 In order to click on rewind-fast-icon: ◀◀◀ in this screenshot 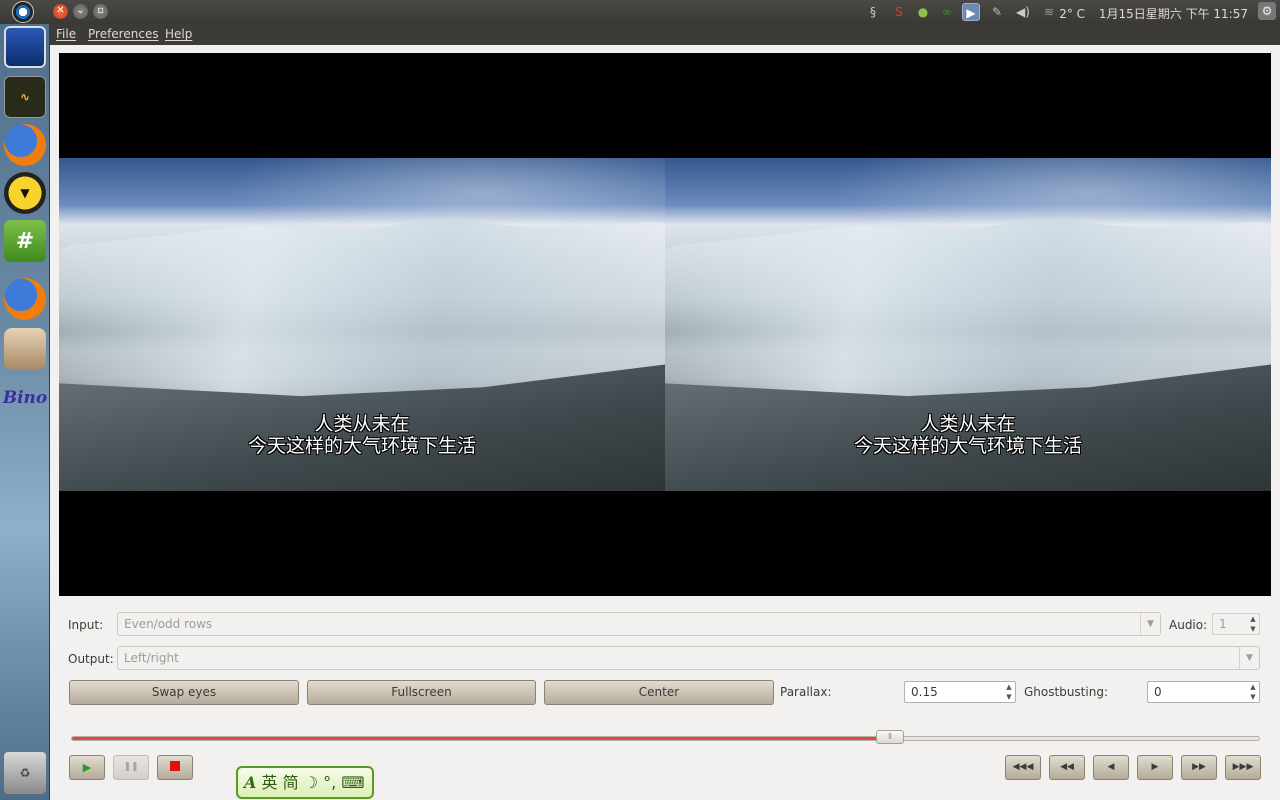, I will do `click(1023, 767)`.